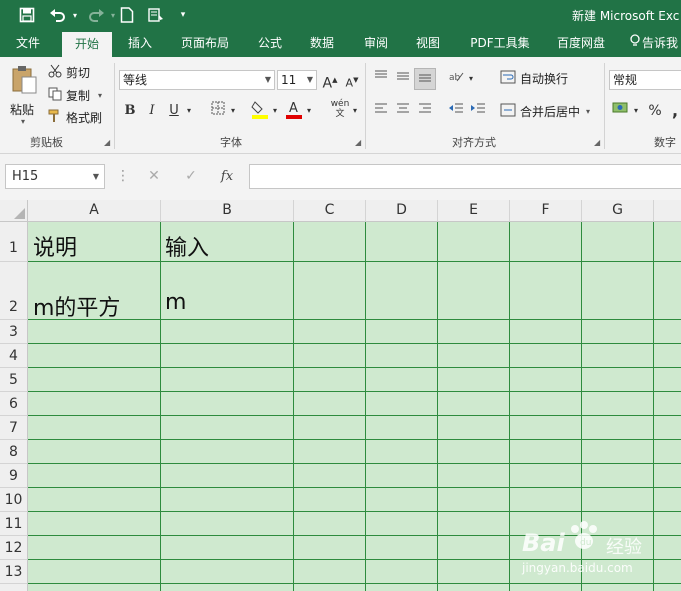  Describe the element at coordinates (428, 43) in the screenshot. I see `tab-view: 视图` at that location.